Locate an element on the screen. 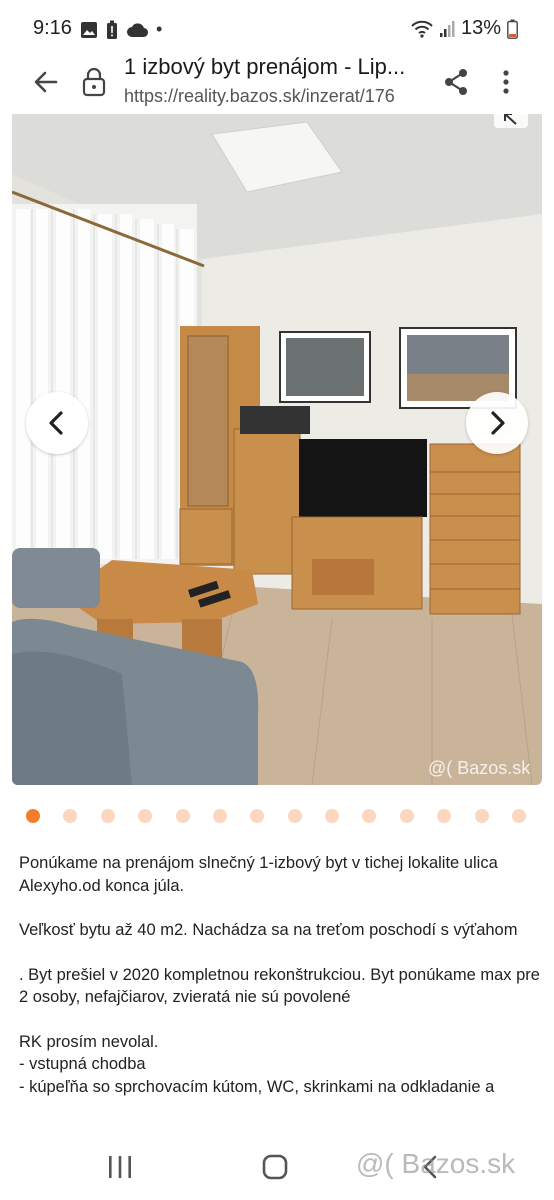 This screenshot has width=554, height=1200. battery-alert-icon is located at coordinates (112, 29).